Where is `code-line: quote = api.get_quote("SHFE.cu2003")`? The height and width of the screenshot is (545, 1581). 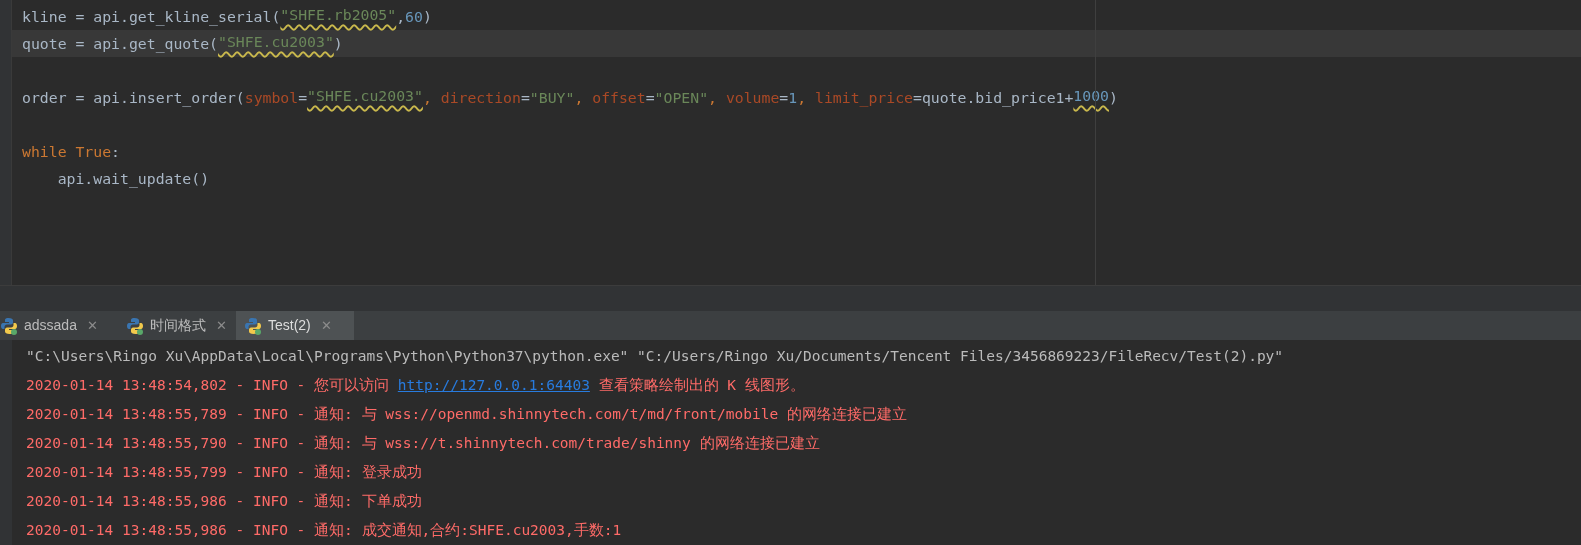
code-line: quote = api.get_quote("SHFE.cu2003") is located at coordinates (182, 43).